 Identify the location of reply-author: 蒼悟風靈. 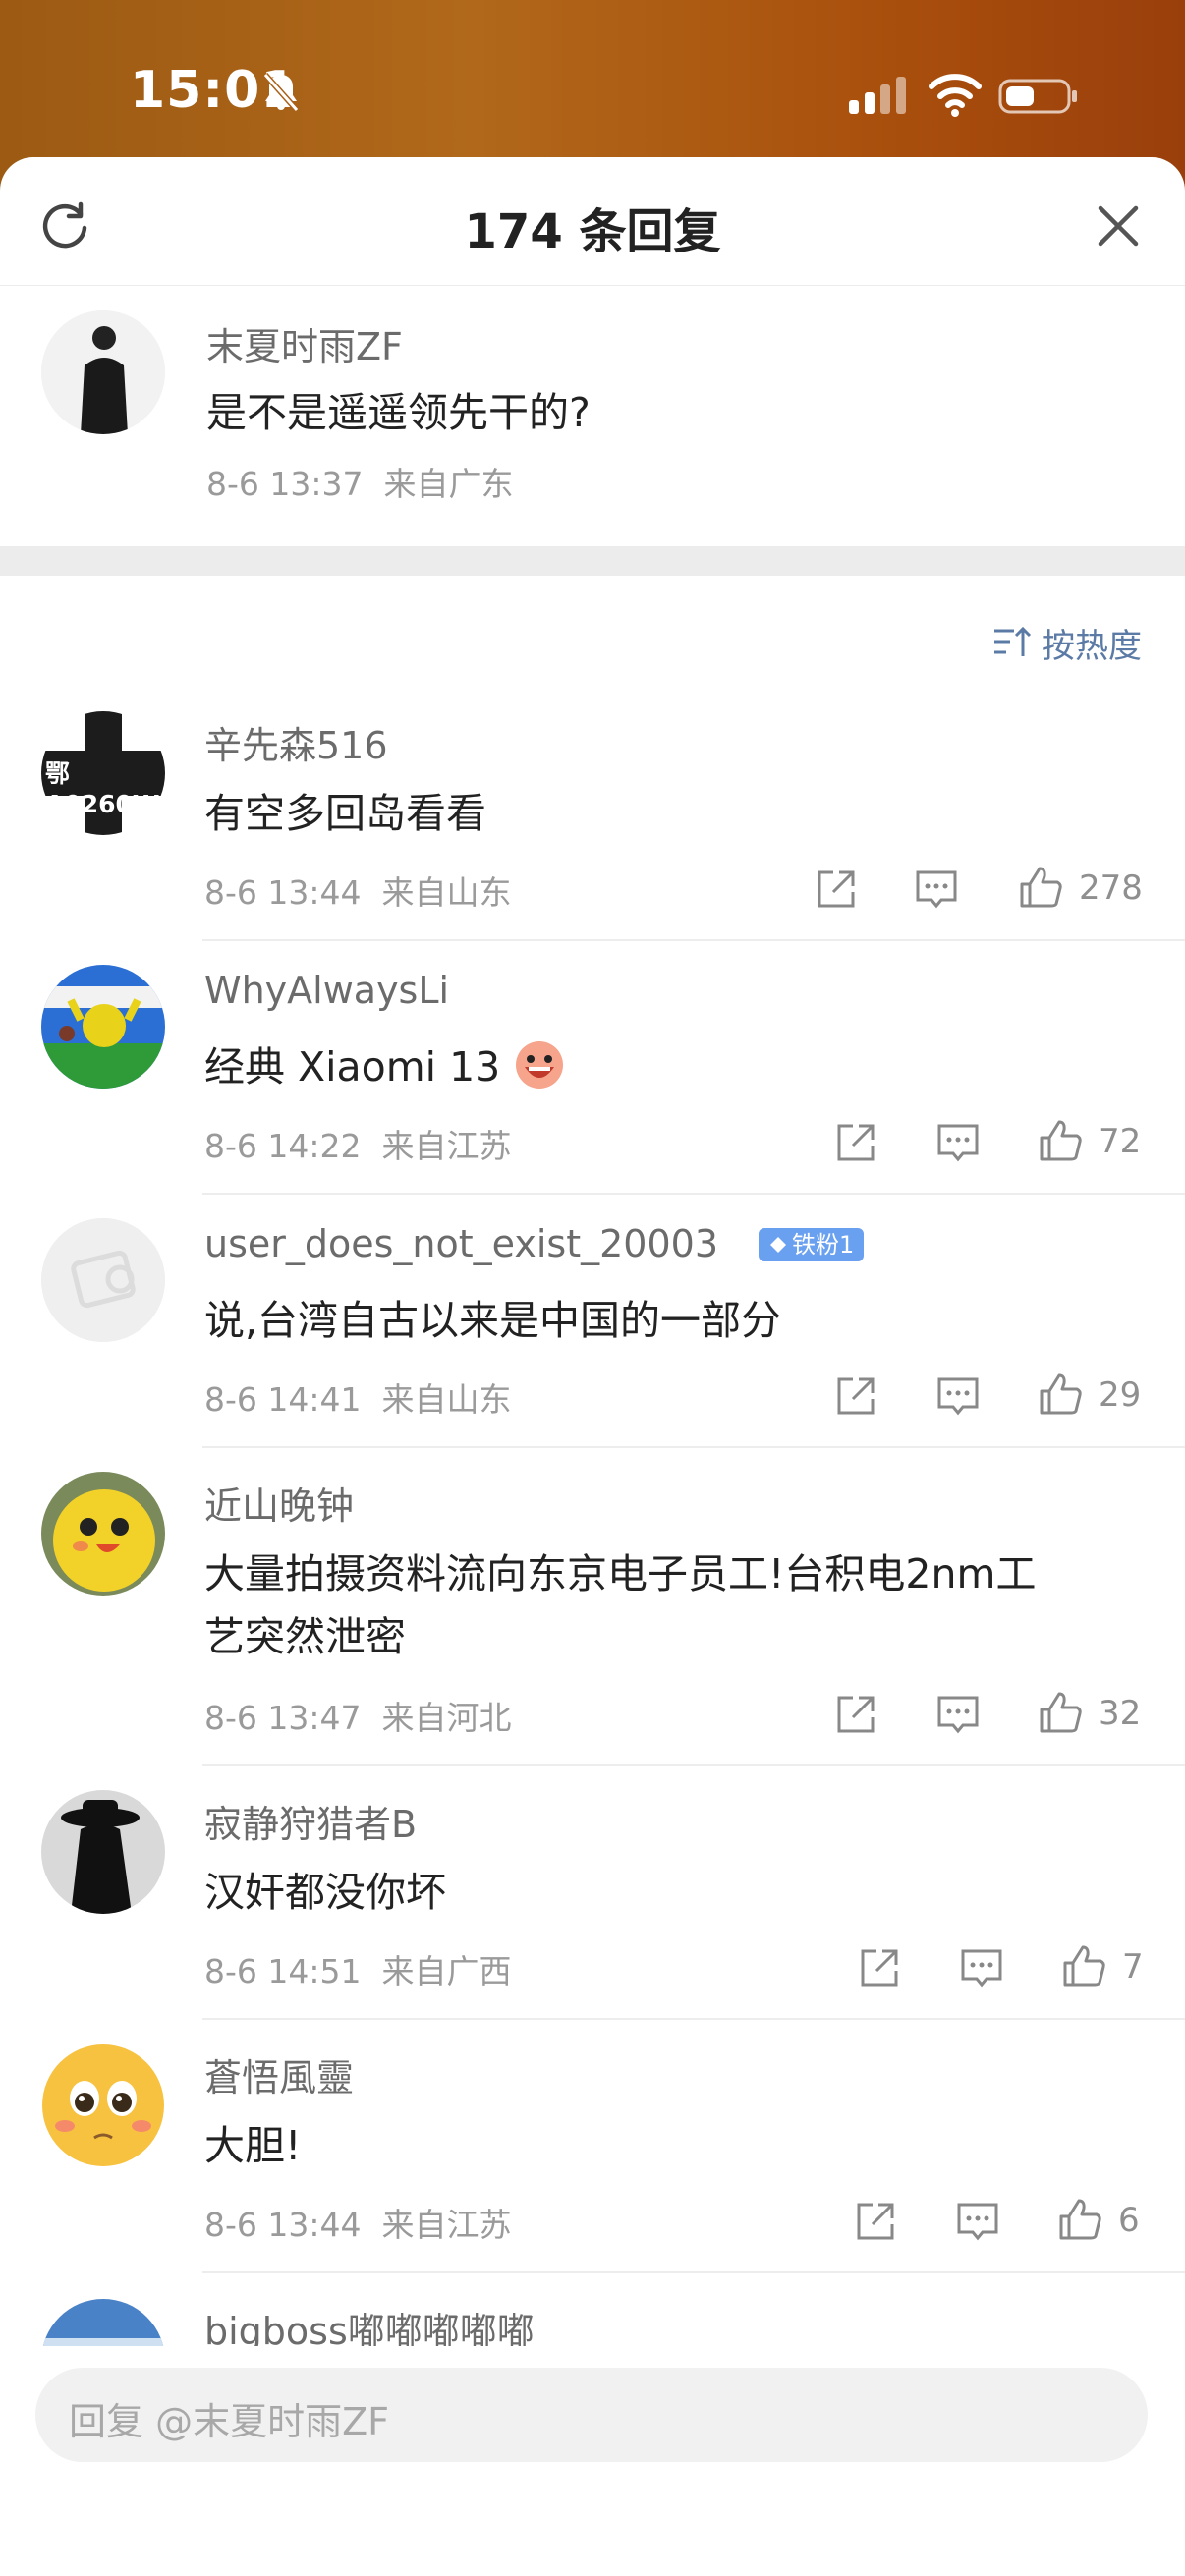
(279, 2074).